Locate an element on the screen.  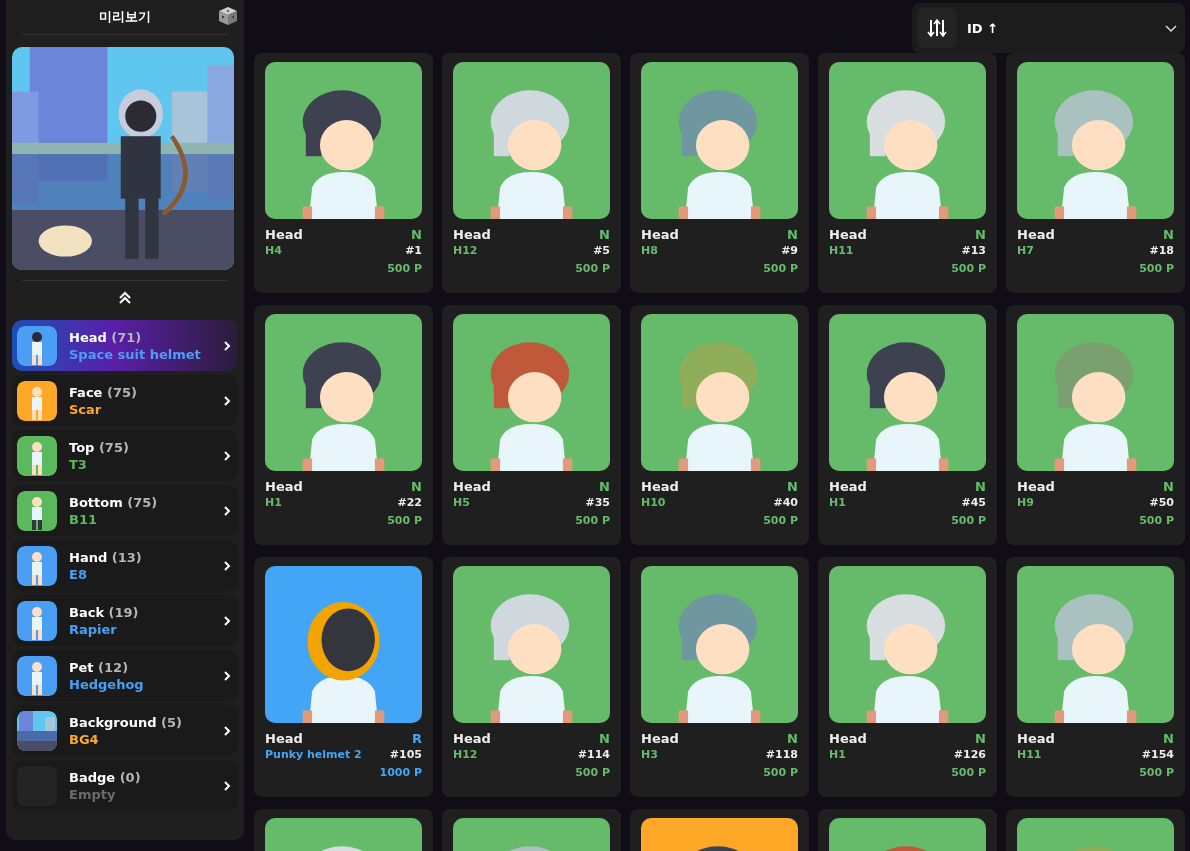
category-value: E8 is located at coordinates (78, 574).